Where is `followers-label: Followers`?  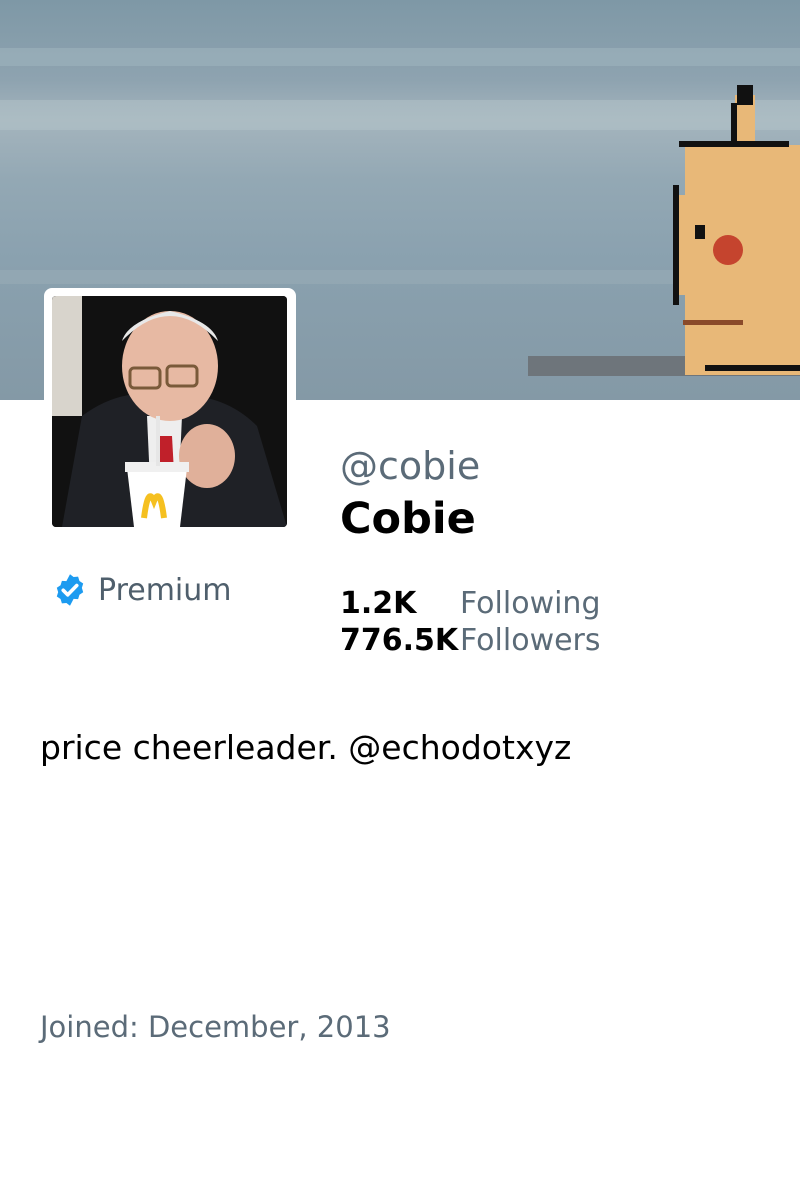 followers-label: Followers is located at coordinates (530, 640).